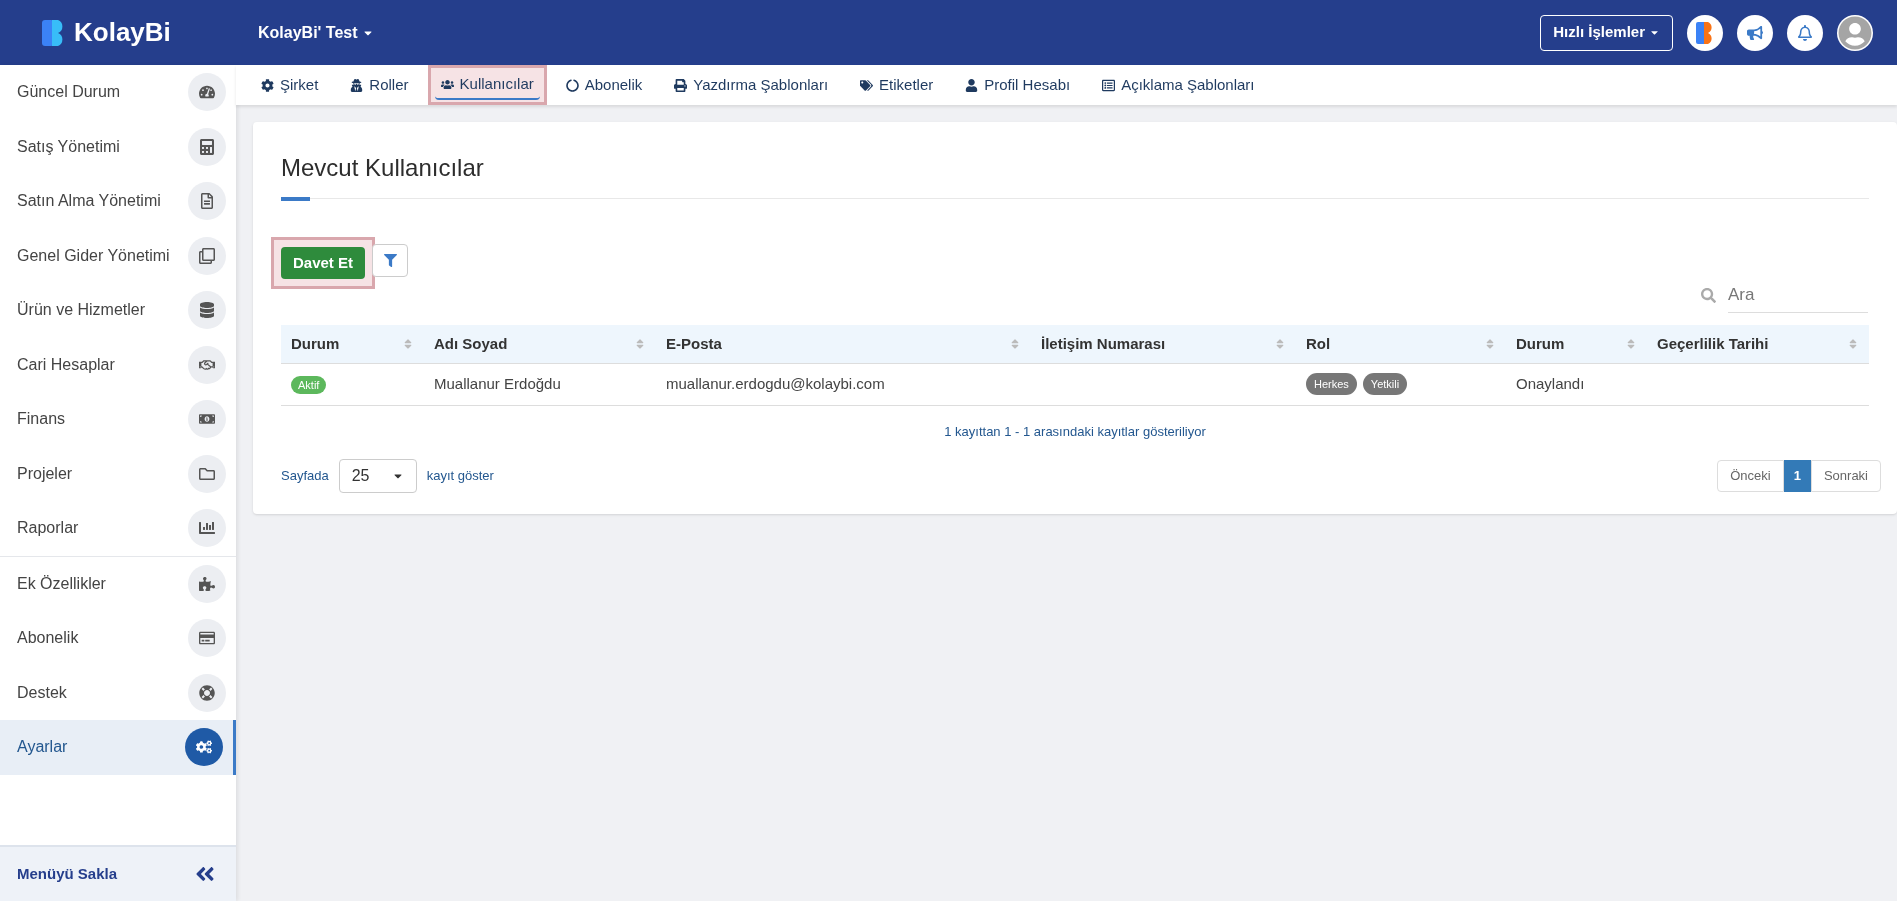 Image resolution: width=1897 pixels, height=901 pixels. What do you see at coordinates (118, 583) in the screenshot?
I see `sidebar-item: Ek Özellikler` at bounding box center [118, 583].